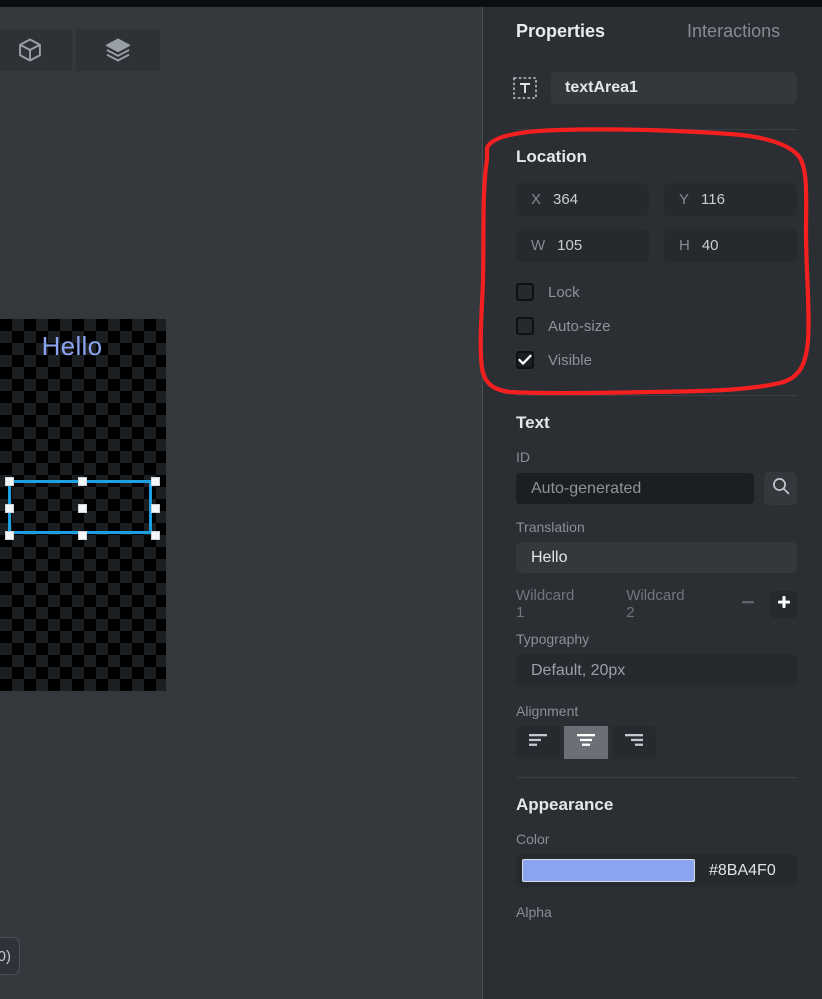 Image resolution: width=822 pixels, height=999 pixels. What do you see at coordinates (684, 245) in the screenshot?
I see `label-h: H` at bounding box center [684, 245].